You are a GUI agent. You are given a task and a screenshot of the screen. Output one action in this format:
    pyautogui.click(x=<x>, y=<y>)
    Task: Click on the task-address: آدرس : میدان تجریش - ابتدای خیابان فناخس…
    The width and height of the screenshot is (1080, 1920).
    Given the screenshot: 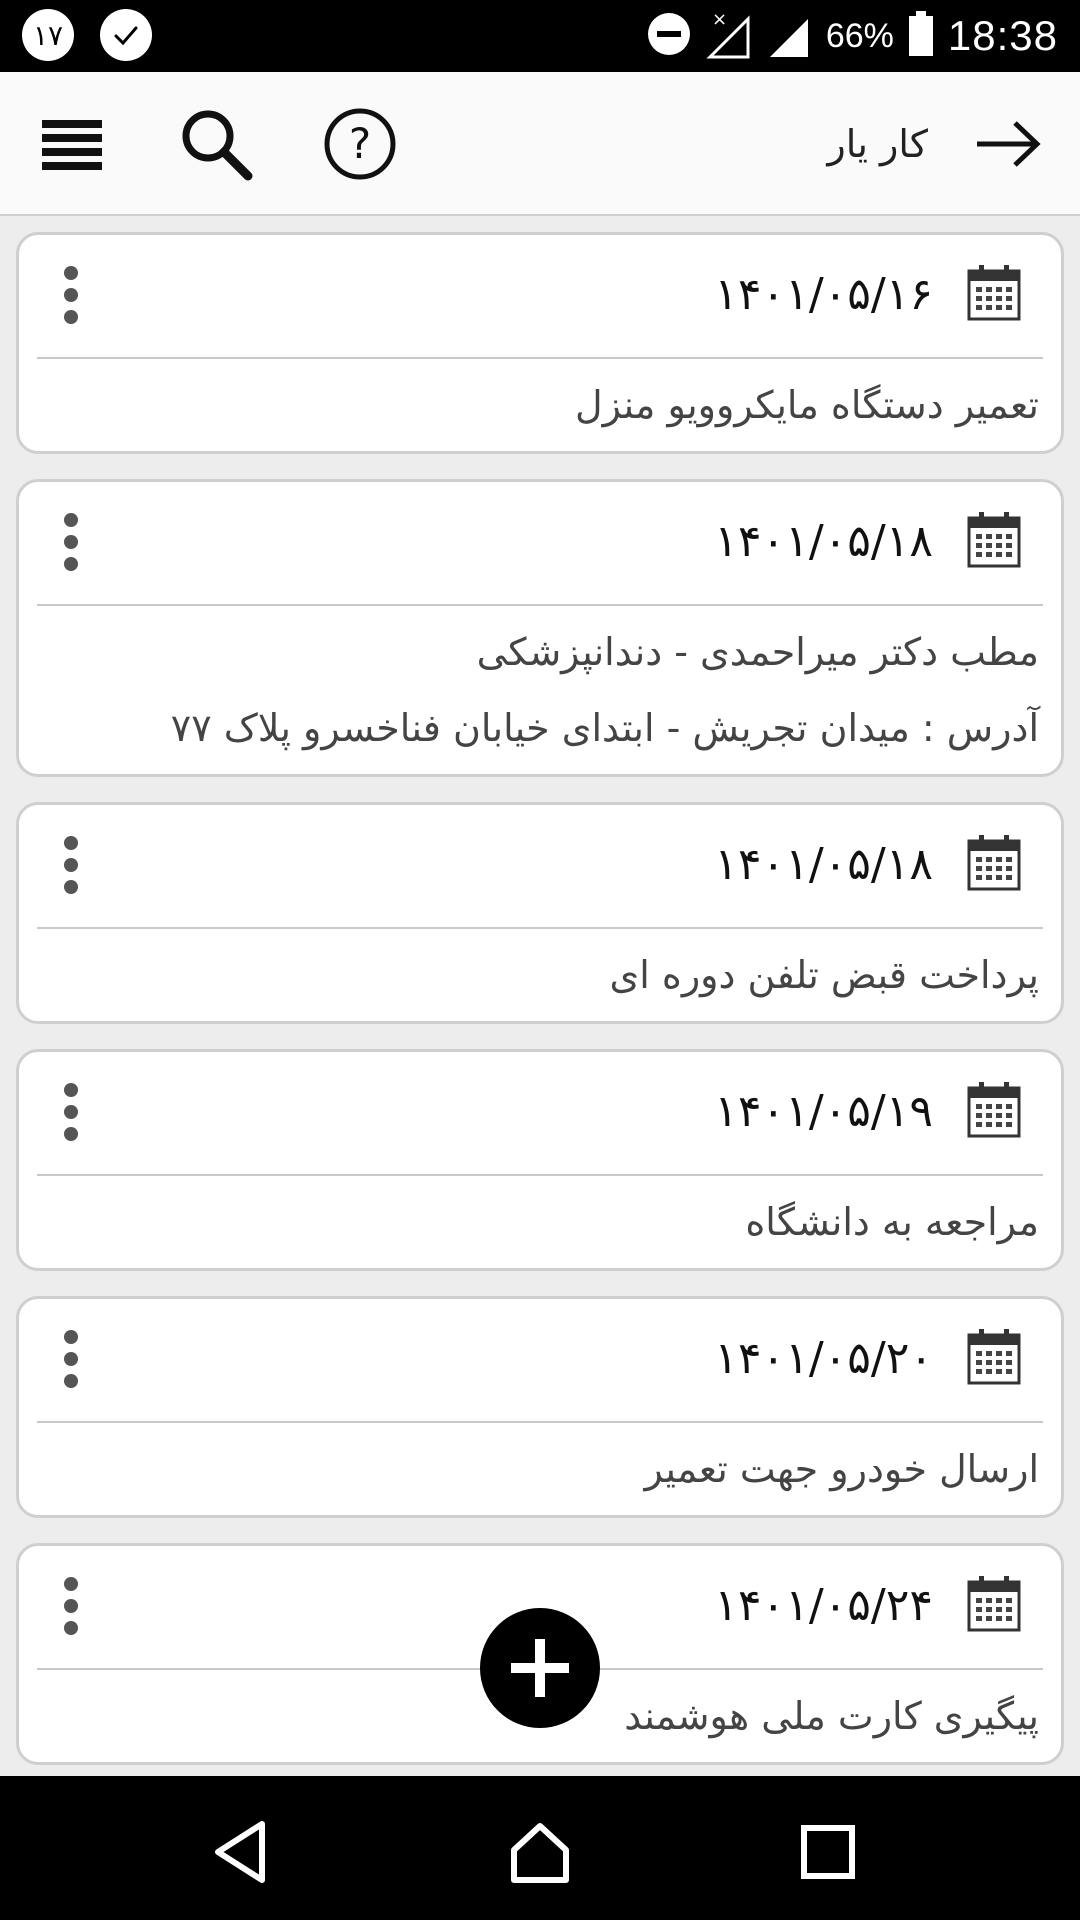 What is the action you would take?
    pyautogui.click(x=604, y=728)
    